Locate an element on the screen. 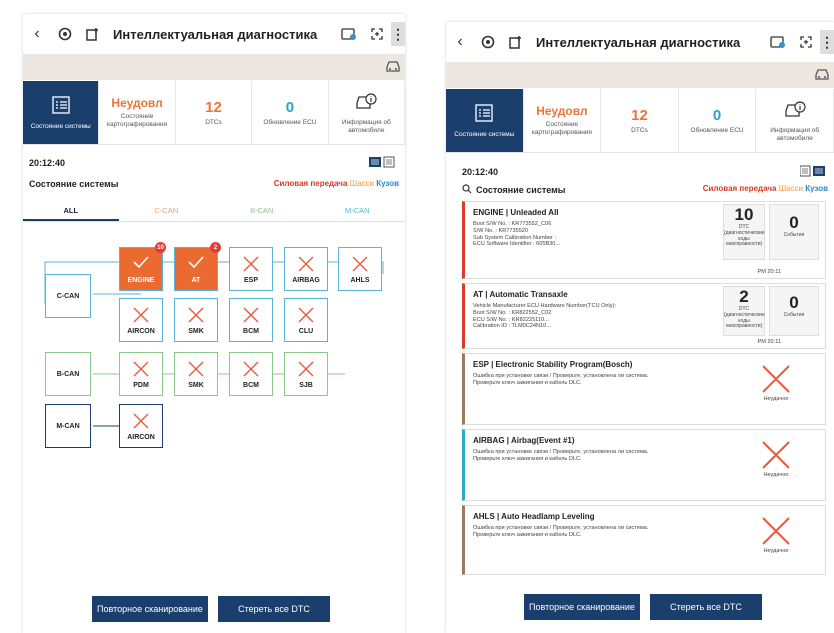  node-at: 2 AT is located at coordinates (197, 266).